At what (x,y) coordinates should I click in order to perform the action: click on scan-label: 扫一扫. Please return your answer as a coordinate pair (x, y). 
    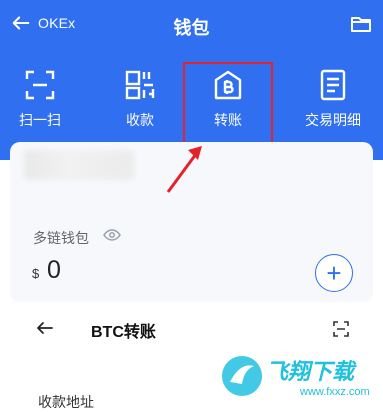
    Looking at the image, I should click on (40, 120).